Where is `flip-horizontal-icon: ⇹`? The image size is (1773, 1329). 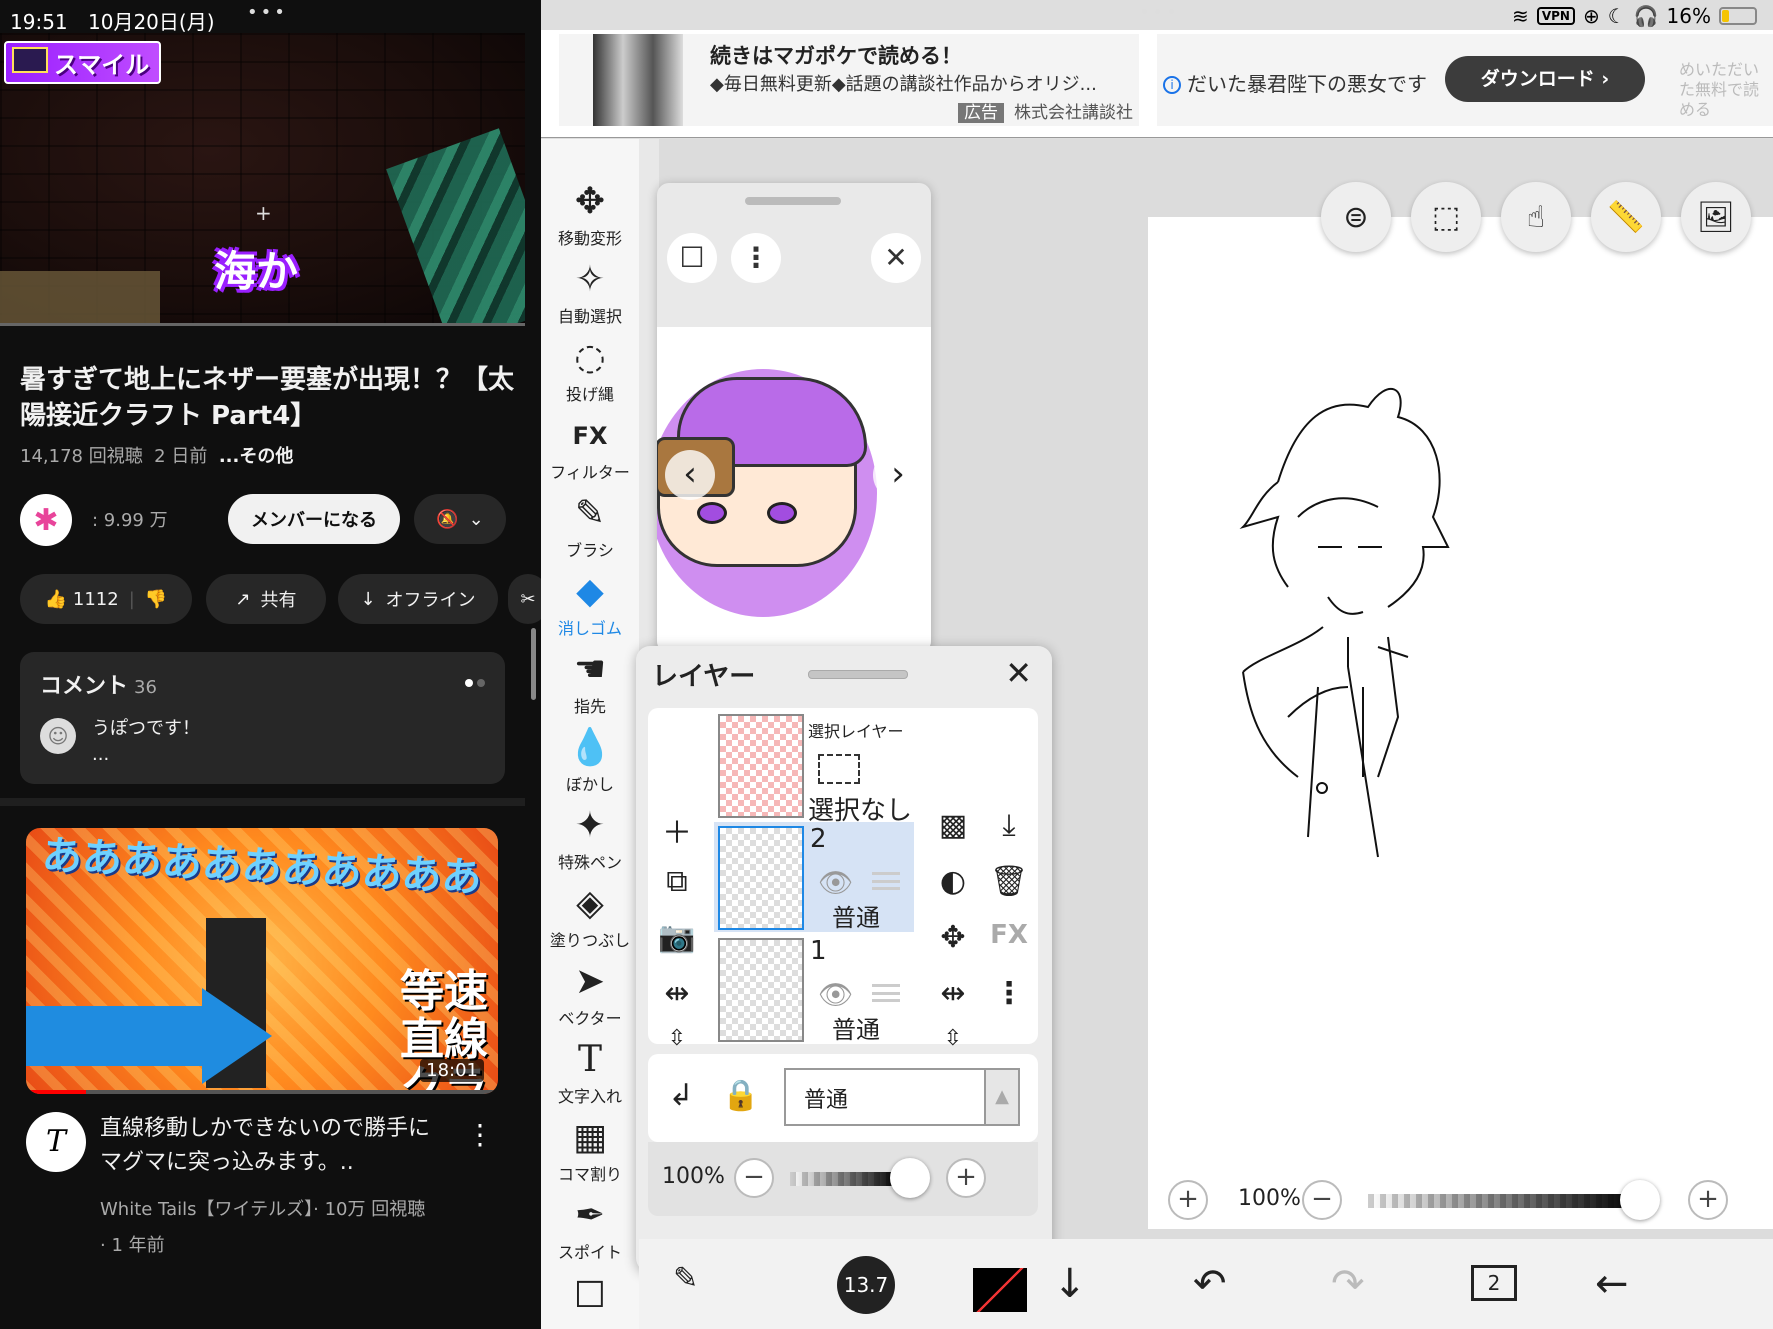
flip-horizontal-icon: ⇹ is located at coordinates (677, 993).